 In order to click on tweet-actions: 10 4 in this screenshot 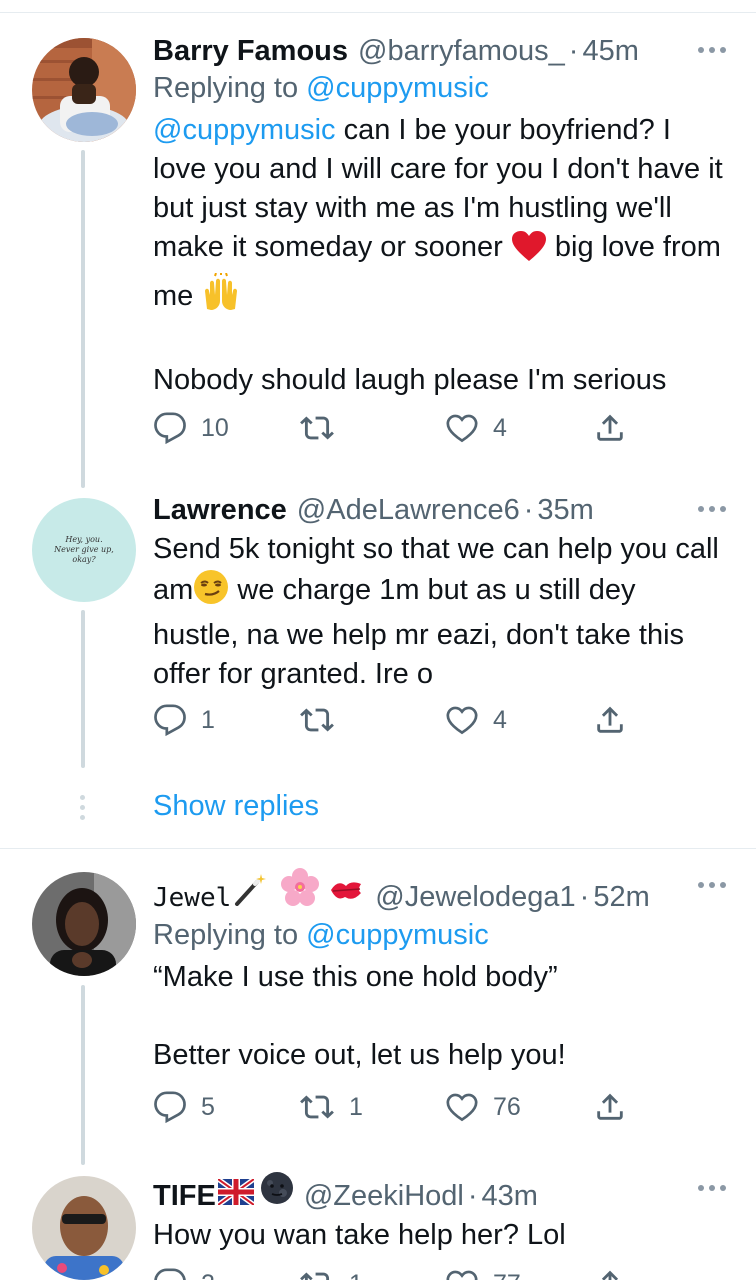, I will do `click(393, 428)`.